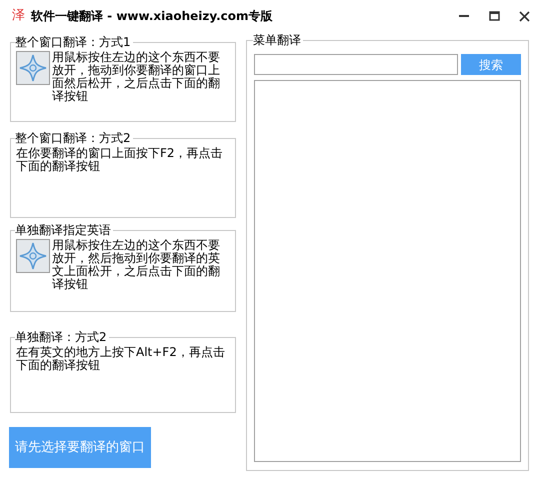  Describe the element at coordinates (524, 16) in the screenshot. I see `close-icon` at that location.